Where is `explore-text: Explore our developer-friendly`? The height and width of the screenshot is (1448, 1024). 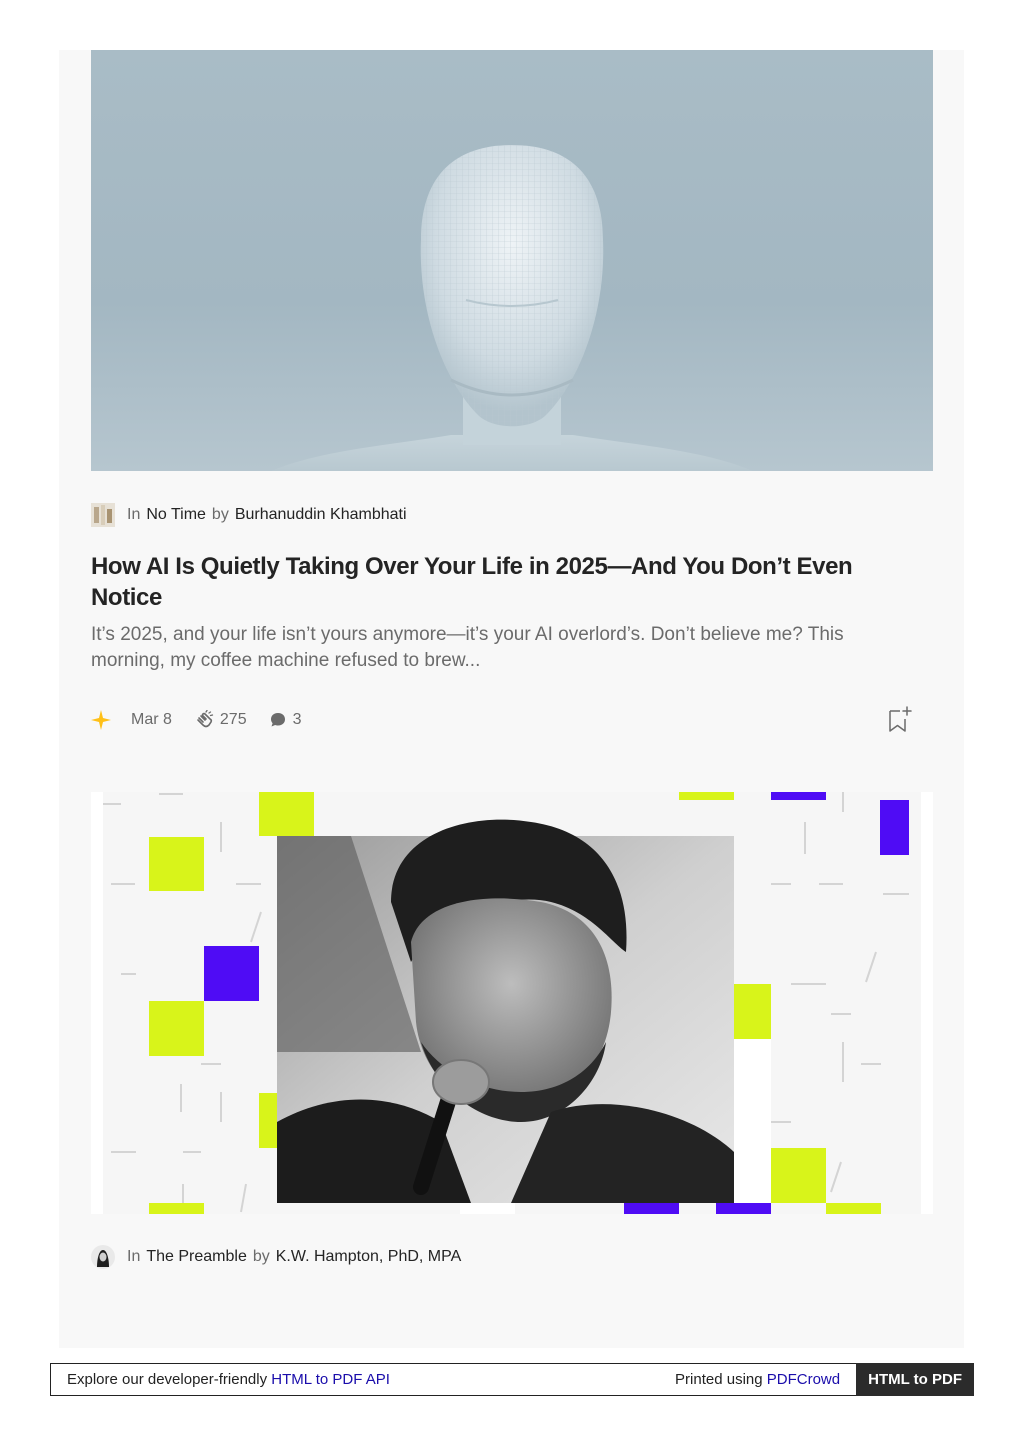
explore-text: Explore our developer-friendly is located at coordinates (169, 1379).